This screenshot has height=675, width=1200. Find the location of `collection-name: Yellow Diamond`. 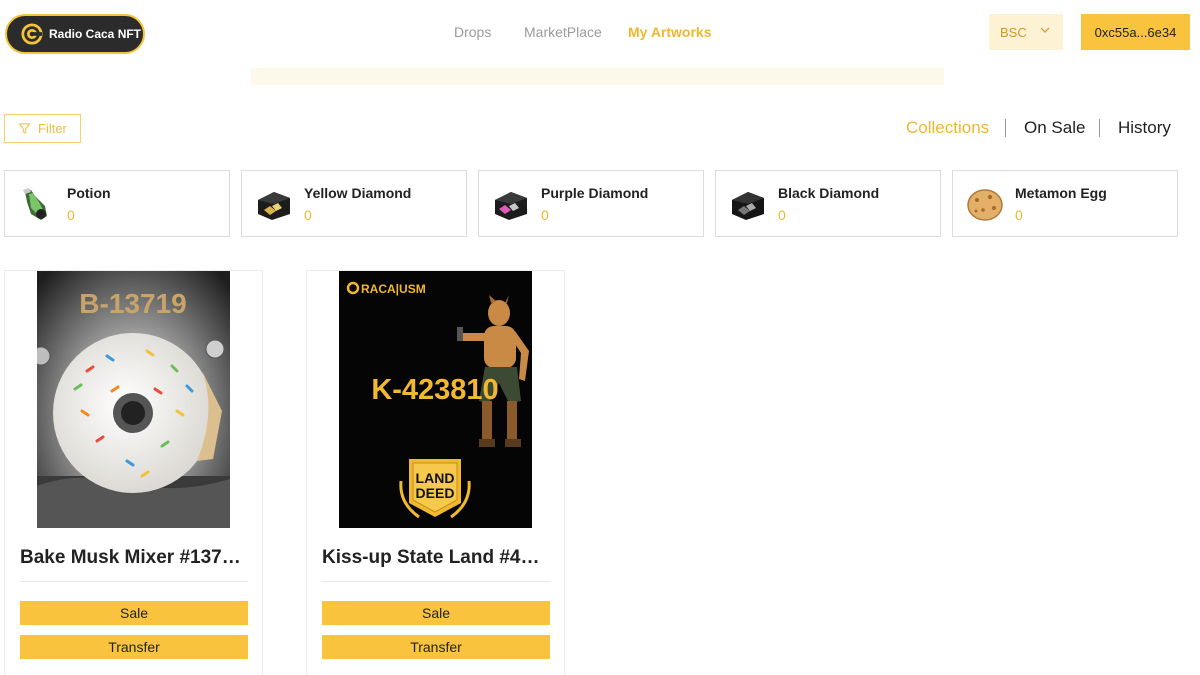

collection-name: Yellow Diamond is located at coordinates (358, 193).